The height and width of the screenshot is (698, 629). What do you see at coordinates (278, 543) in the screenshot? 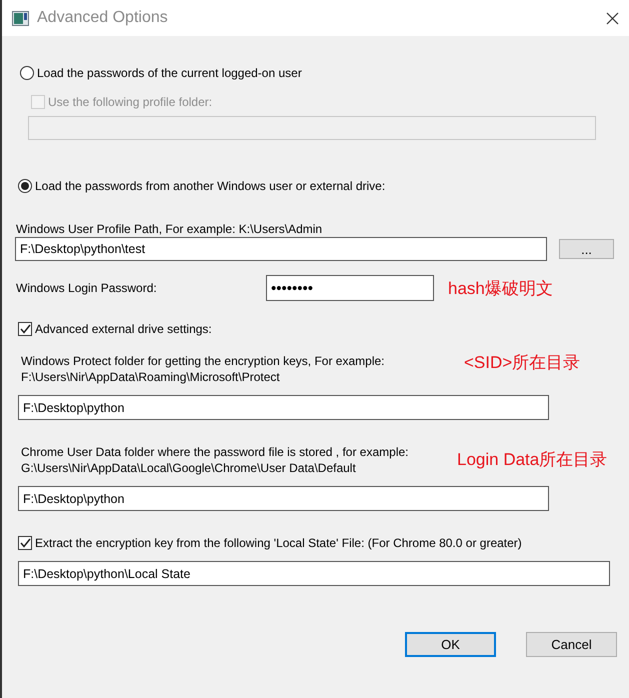
I see `checkbox-label: Extract the encryption key from the following 'Local State' File: (For Chrome 80.0 or greater)` at bounding box center [278, 543].